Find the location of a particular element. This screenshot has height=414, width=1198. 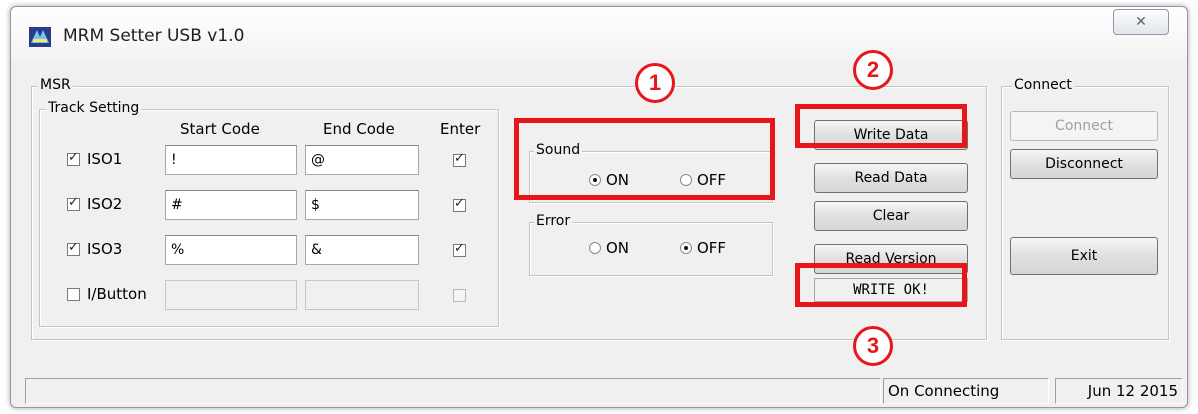

annotation-marker-3: 3 is located at coordinates (873, 346).